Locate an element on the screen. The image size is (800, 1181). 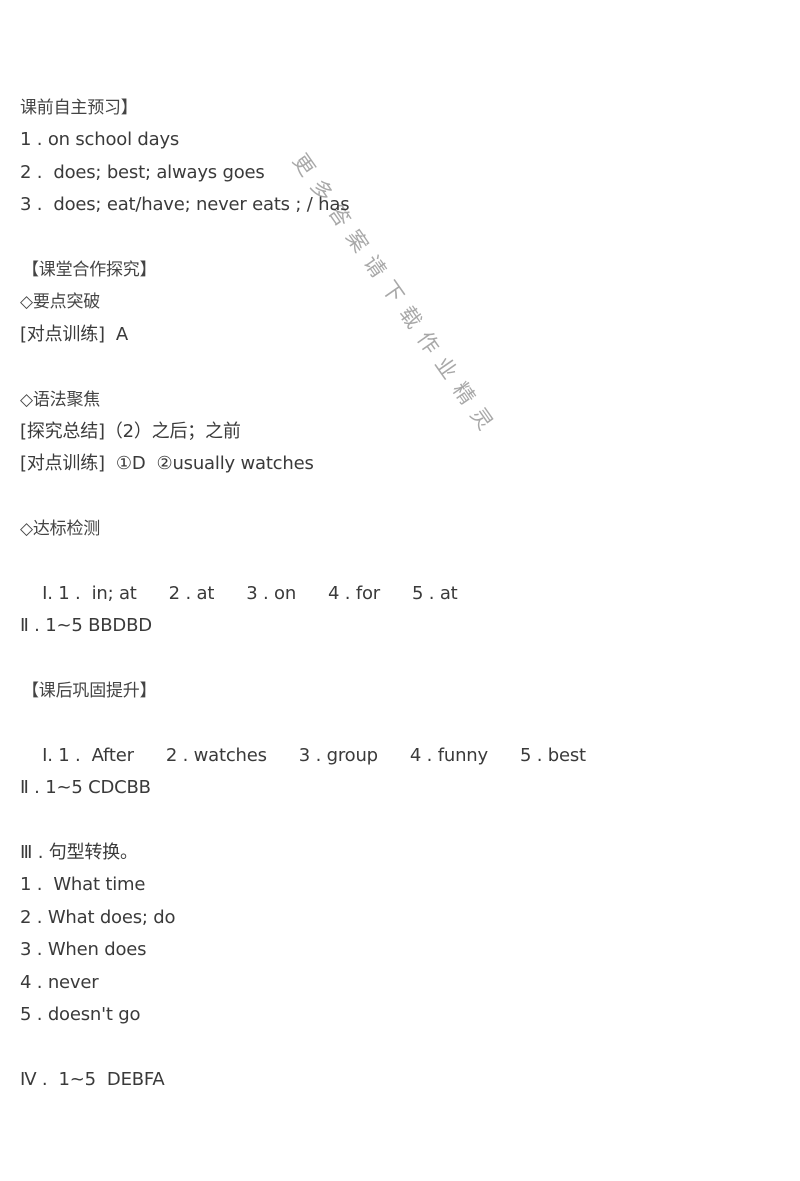
answer-line: 2 . does; best; always goes is located at coordinates (142, 172).